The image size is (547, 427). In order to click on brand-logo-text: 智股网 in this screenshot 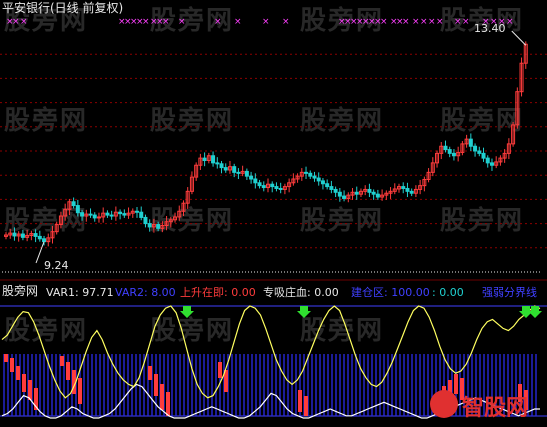, I will do `click(495, 408)`.